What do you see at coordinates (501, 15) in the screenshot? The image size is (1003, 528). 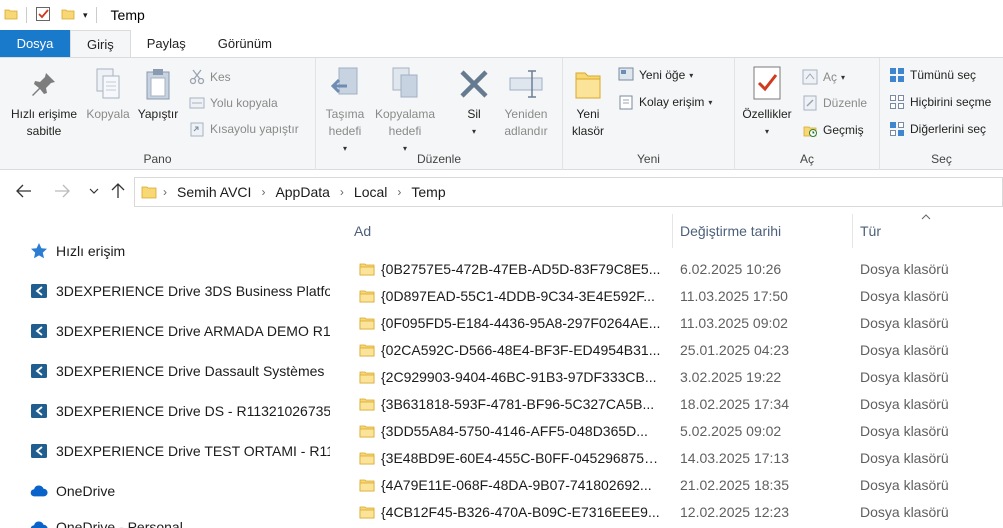 I see `title-bar: ▾ Temp` at bounding box center [501, 15].